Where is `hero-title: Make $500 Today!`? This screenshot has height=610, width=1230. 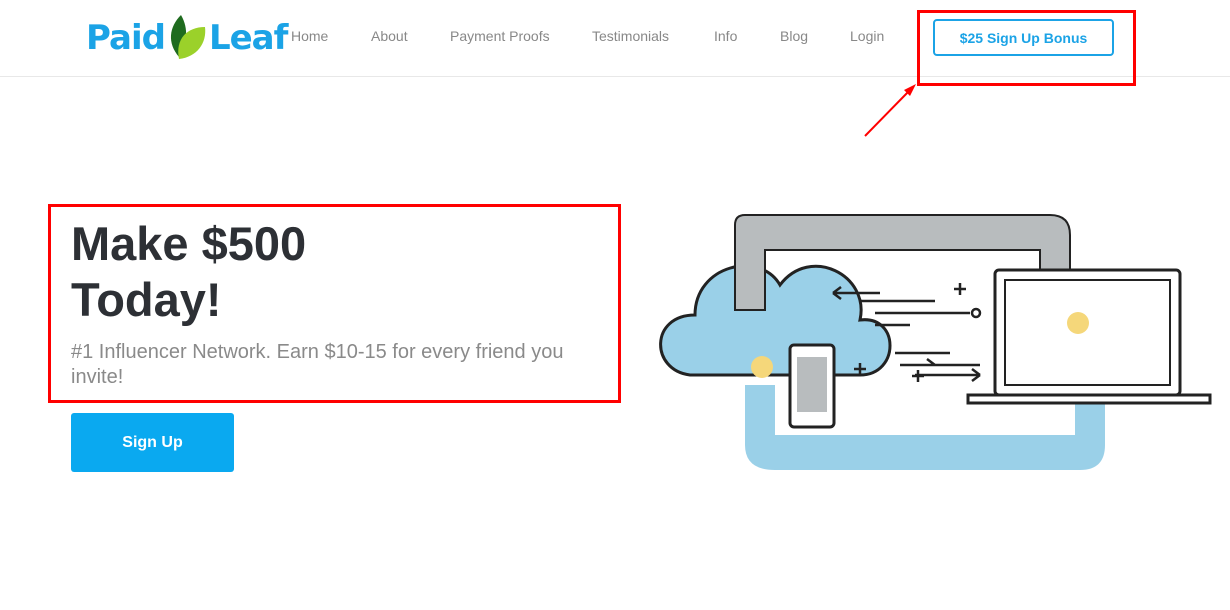 hero-title: Make $500 Today! is located at coordinates (188, 272).